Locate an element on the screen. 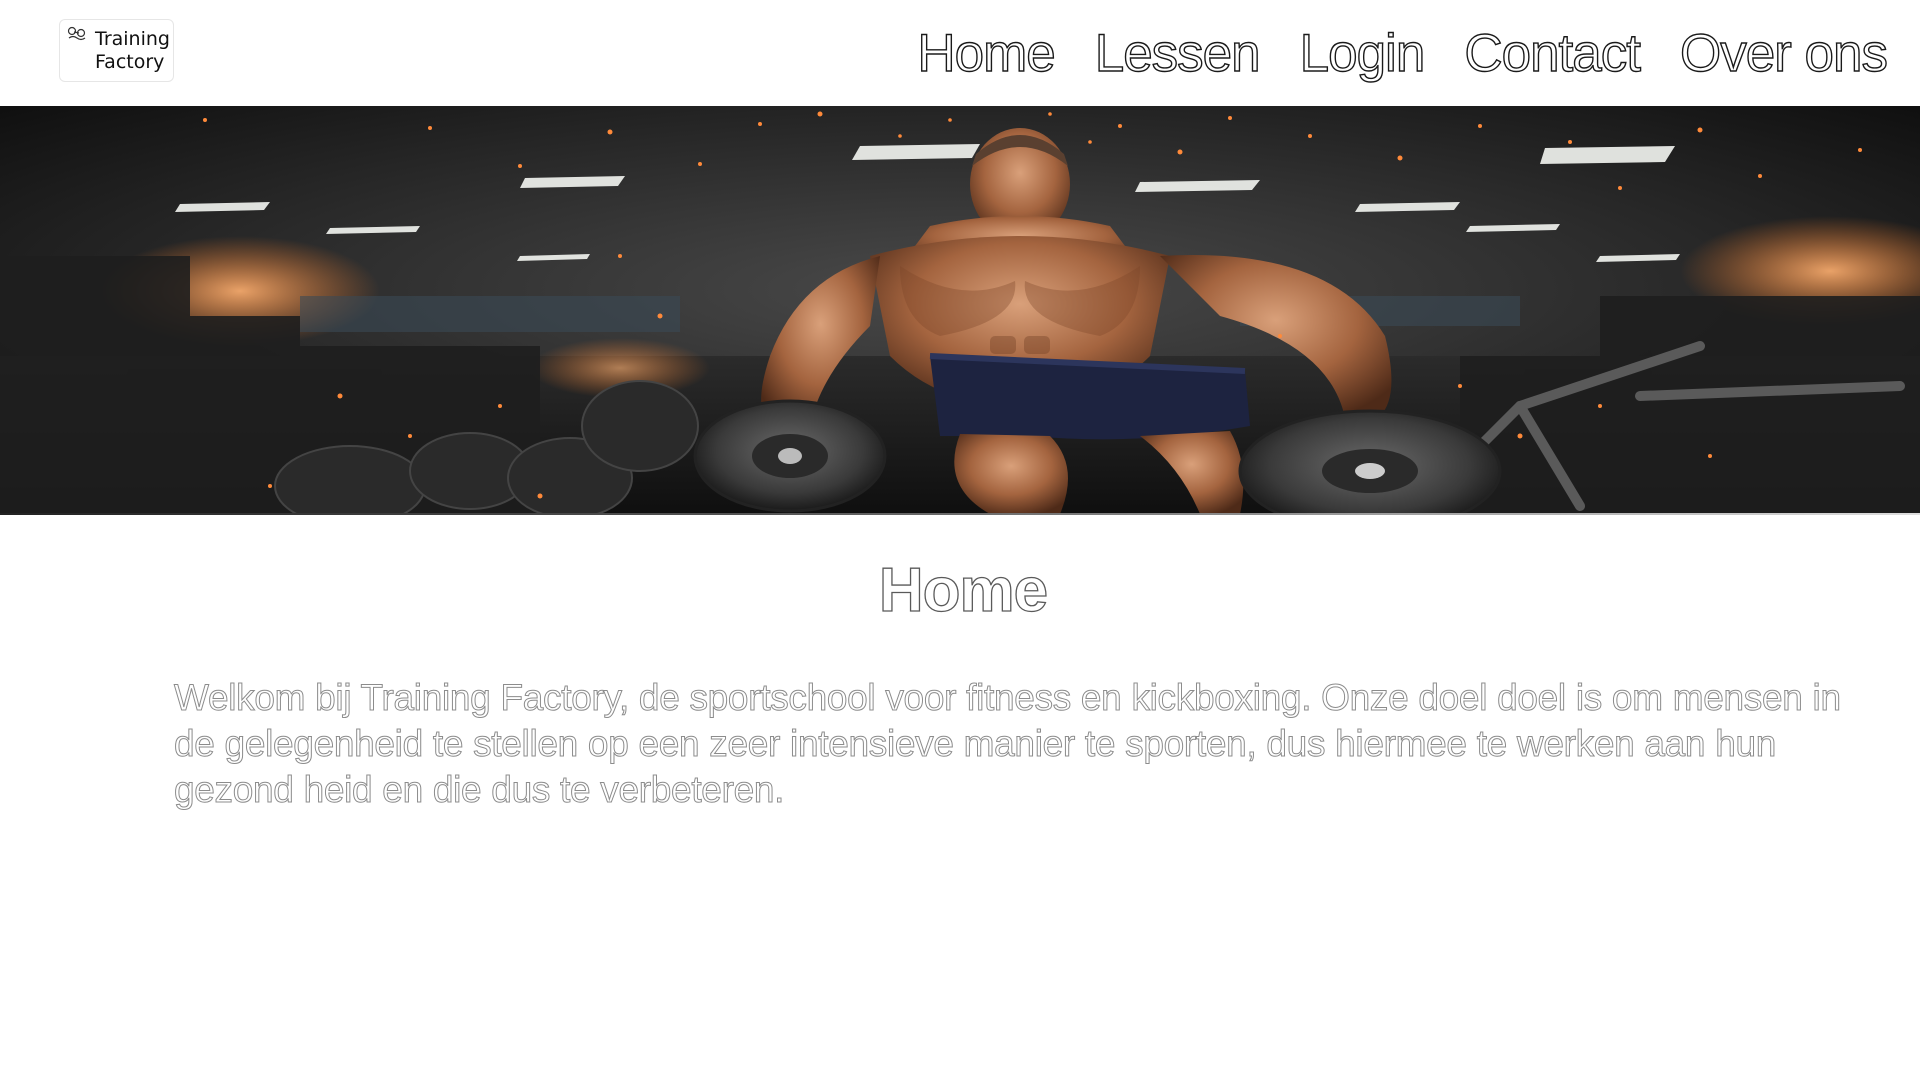 The image size is (1920, 1080). dumbbell-icon is located at coordinates (76, 33).